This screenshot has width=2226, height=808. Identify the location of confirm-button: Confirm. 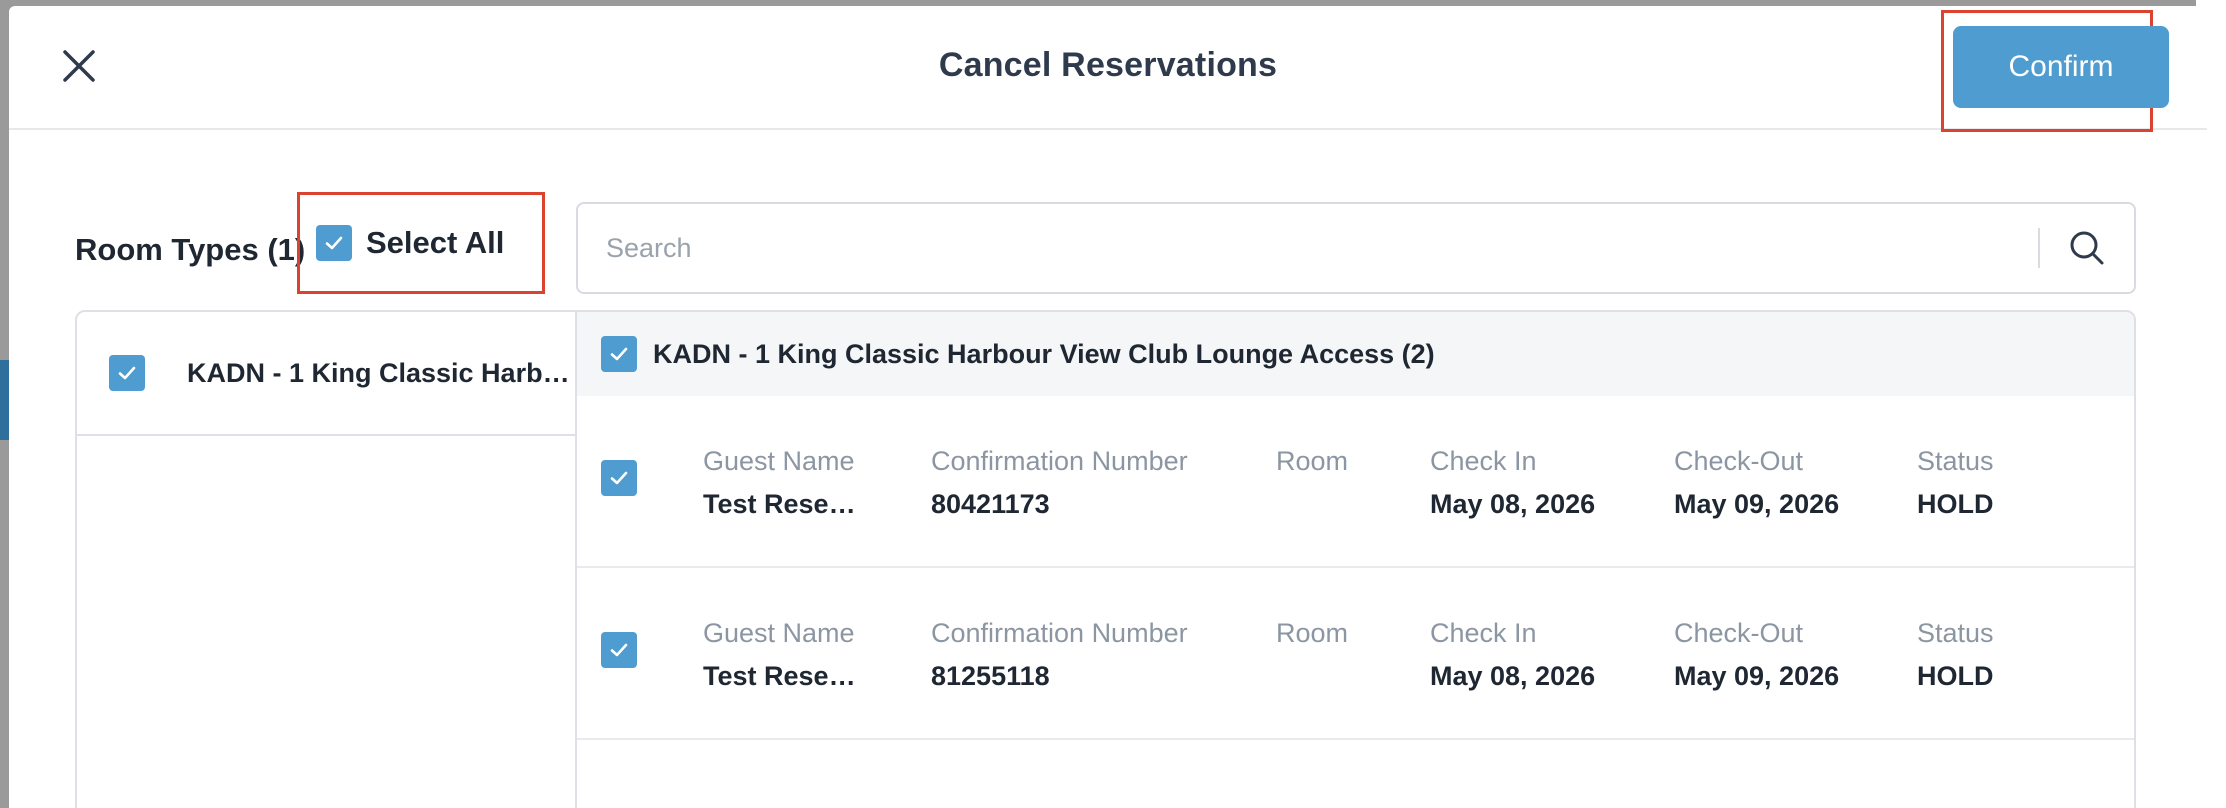
(2061, 67).